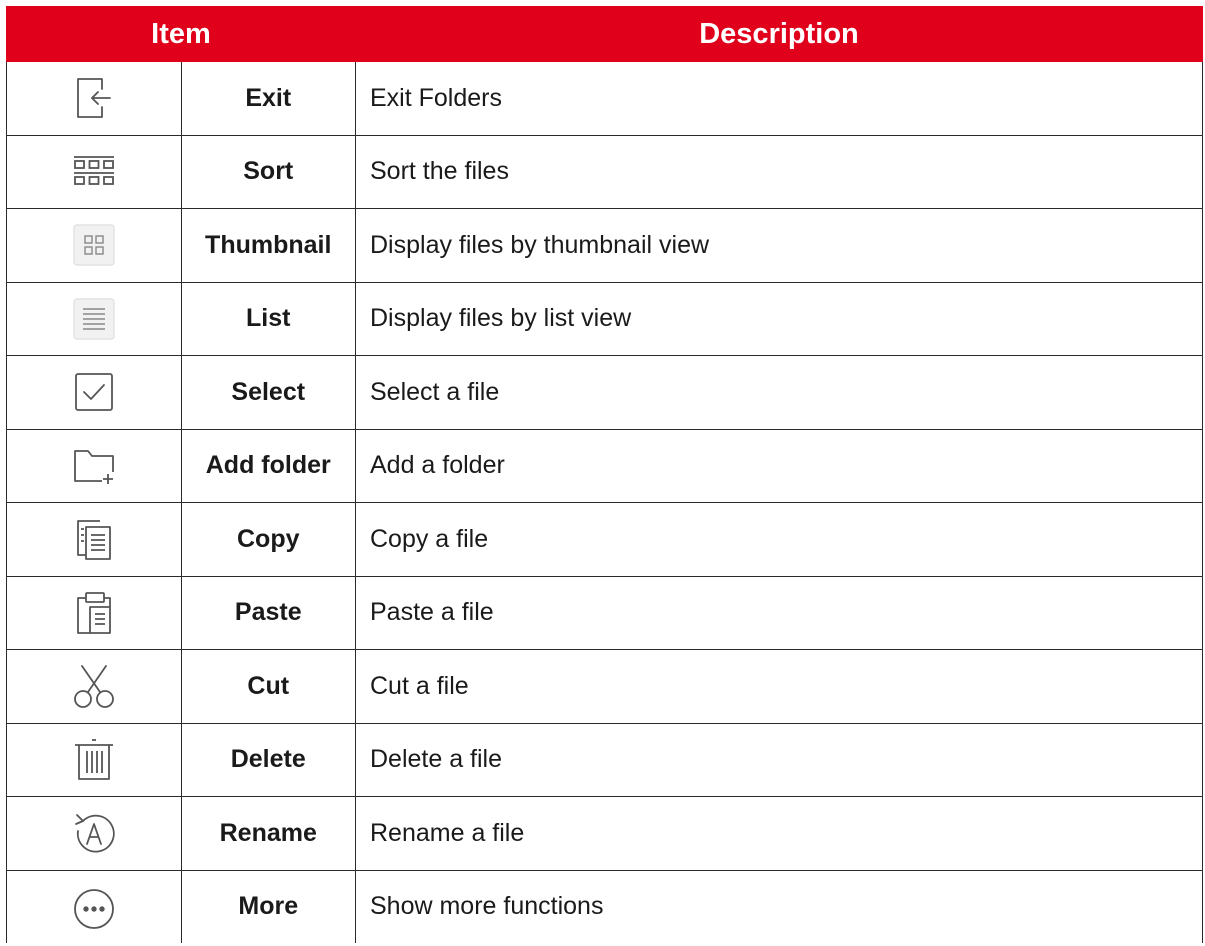 The image size is (1205, 946). I want to click on list-icon, so click(94, 319).